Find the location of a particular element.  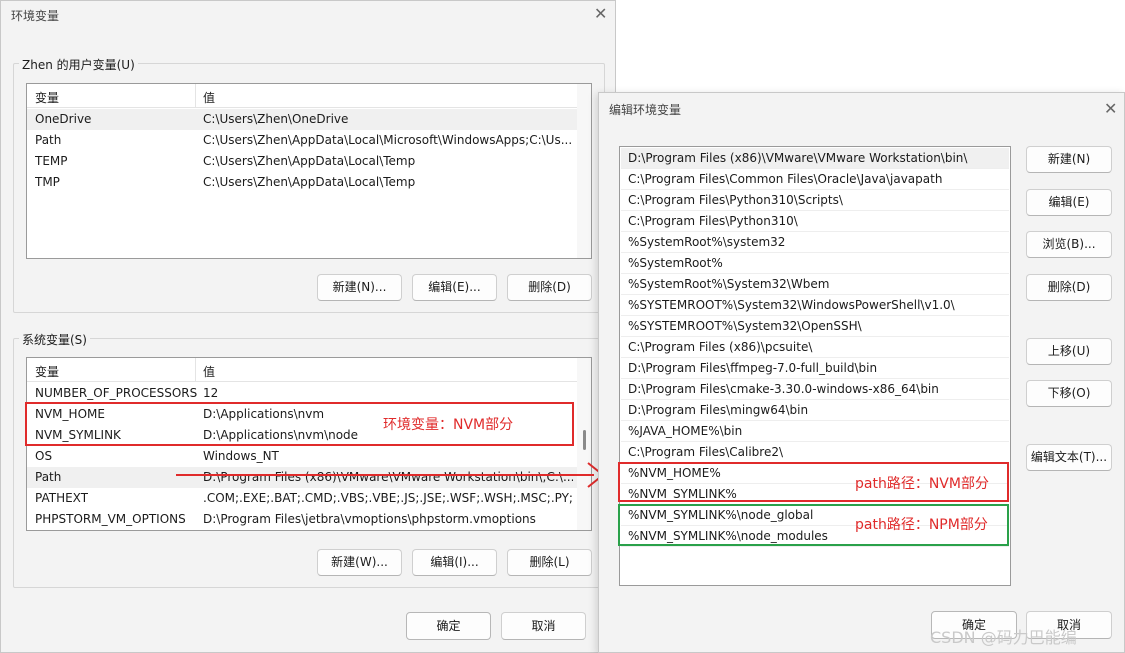

var-value: 12 is located at coordinates (211, 393).